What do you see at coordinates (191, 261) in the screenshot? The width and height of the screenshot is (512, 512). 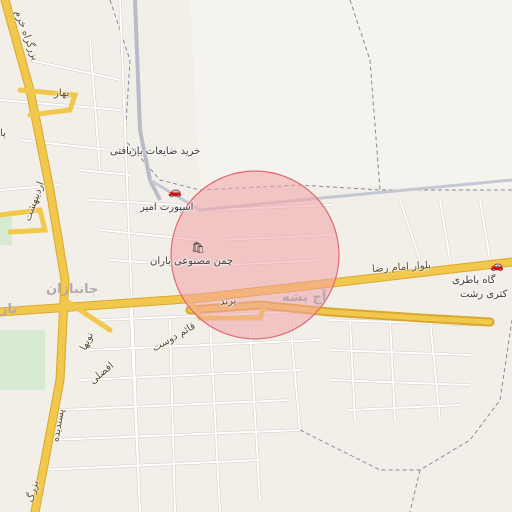 I see `poi-grass-label: چمن مصنوعی باران` at bounding box center [191, 261].